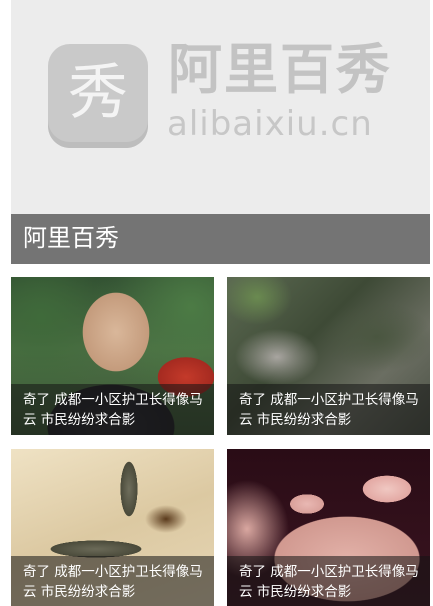 Image resolution: width=433 pixels, height=606 pixels. Describe the element at coordinates (270, 124) in the screenshot. I see `logo-brand-domain: alibaixiu.cn` at that location.